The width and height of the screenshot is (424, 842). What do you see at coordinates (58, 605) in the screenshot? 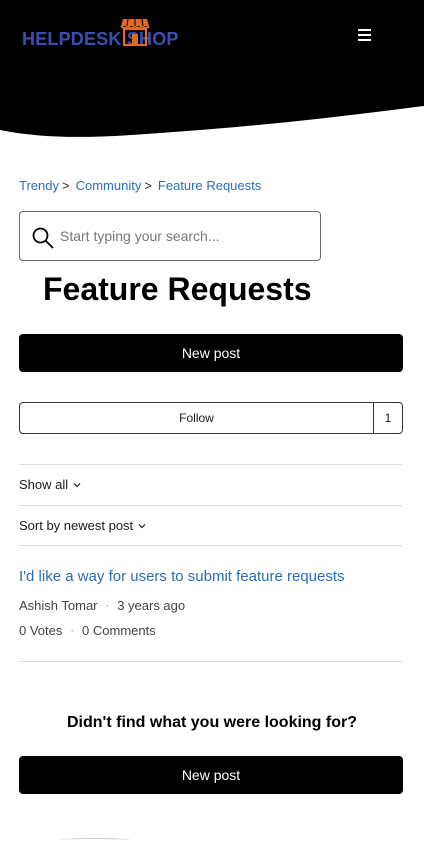
I see `post-author: Ashish Tomar` at bounding box center [58, 605].